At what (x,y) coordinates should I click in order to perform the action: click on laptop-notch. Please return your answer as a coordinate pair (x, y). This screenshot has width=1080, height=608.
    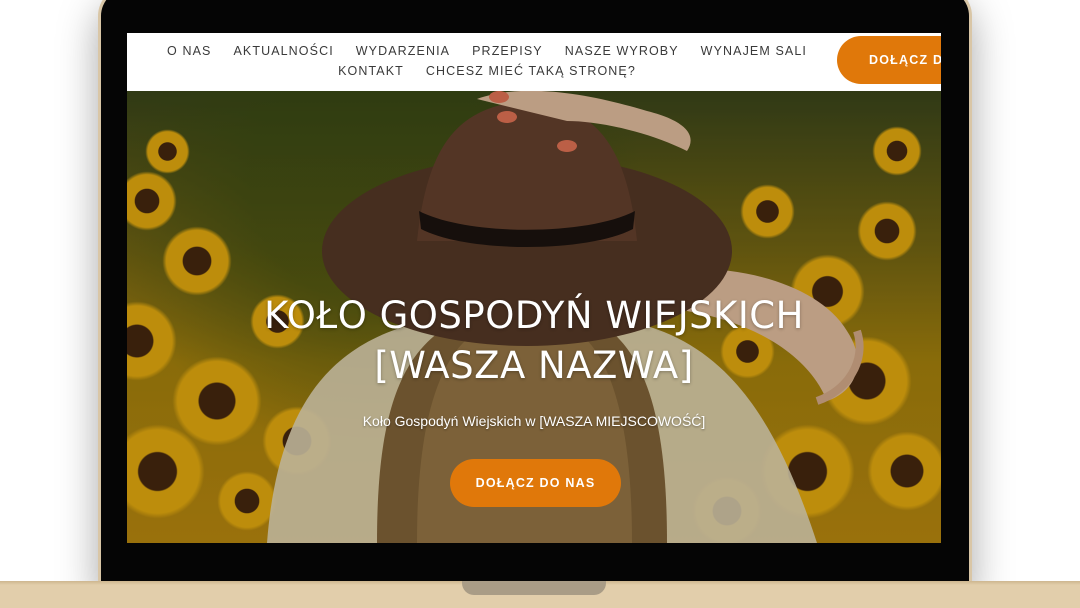
    Looking at the image, I should click on (534, 588).